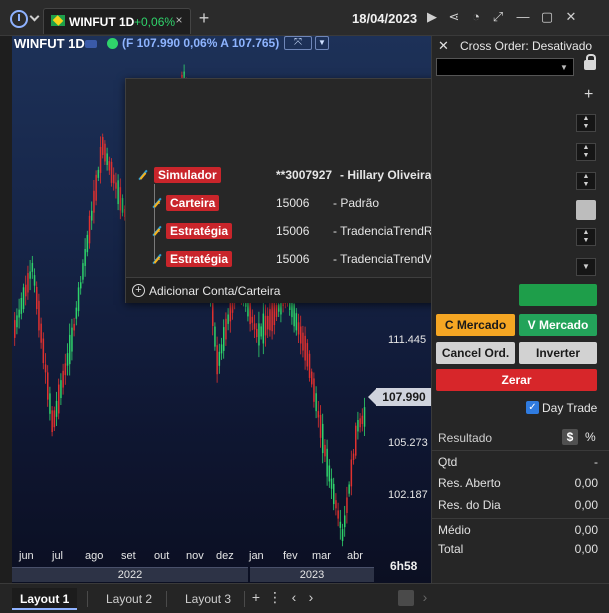 The width and height of the screenshot is (609, 613). I want to click on account-type-badge: Carteira, so click(193, 203).